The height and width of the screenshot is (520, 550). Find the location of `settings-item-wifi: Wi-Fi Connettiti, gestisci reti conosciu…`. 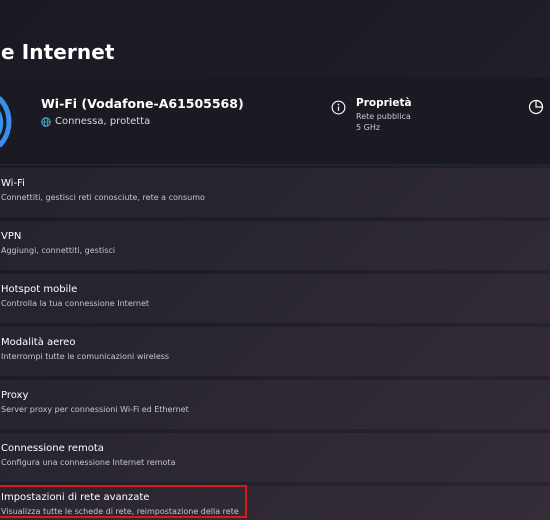

settings-item-wifi: Wi-Fi Connettiti, gestisci reti conosciu… is located at coordinates (275, 192).